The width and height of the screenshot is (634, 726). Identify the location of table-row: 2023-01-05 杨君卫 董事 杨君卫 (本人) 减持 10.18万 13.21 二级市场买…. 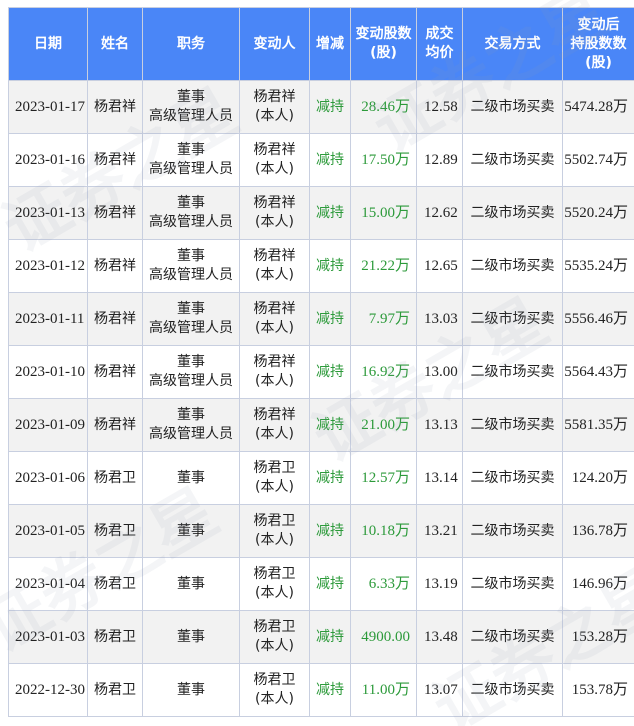
(321, 531).